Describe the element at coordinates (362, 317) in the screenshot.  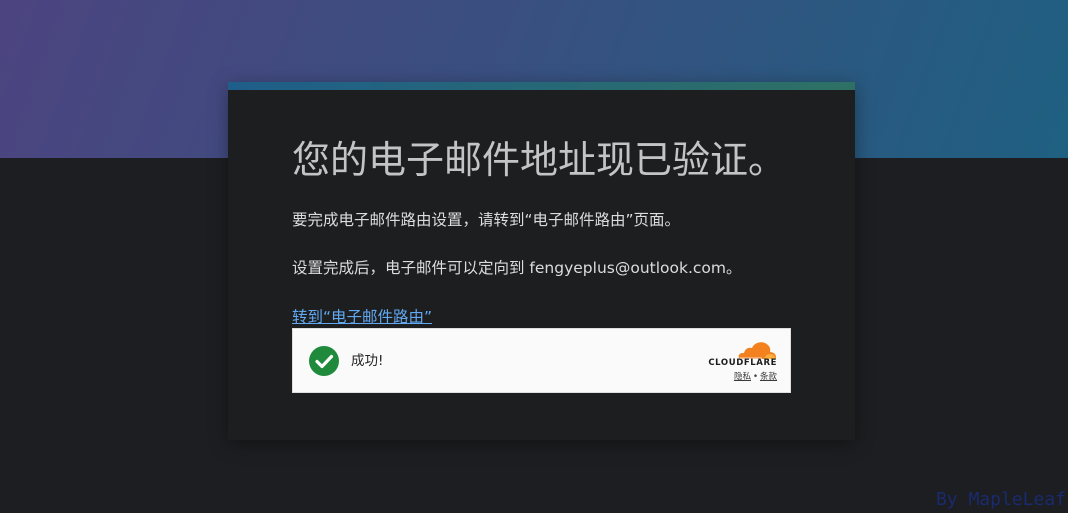
I see `email-routing-link: 转到“电子邮件路由”` at that location.